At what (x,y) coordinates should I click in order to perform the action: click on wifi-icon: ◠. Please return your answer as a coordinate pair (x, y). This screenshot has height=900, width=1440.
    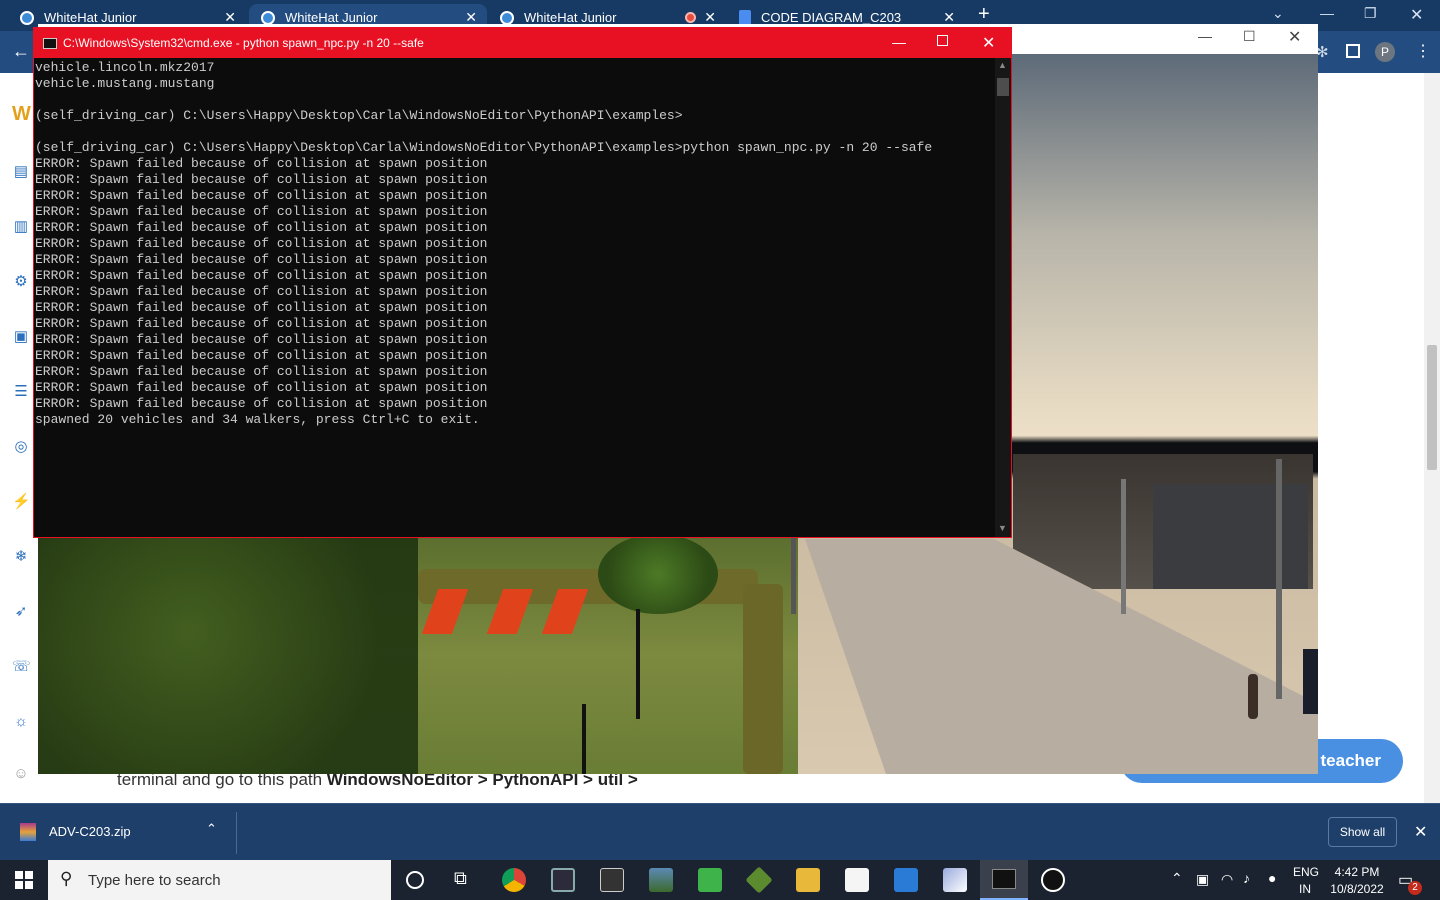
    Looking at the image, I should click on (1227, 879).